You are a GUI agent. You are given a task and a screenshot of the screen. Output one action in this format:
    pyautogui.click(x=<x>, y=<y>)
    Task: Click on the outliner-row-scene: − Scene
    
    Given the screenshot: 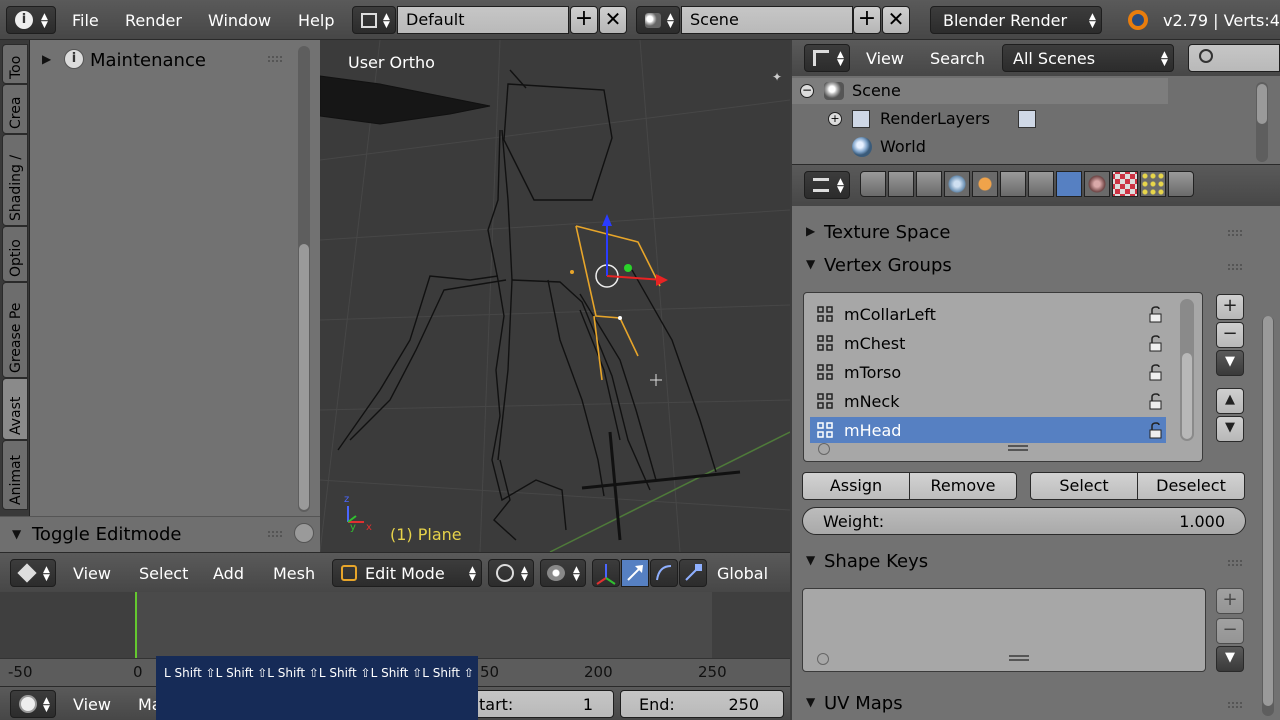 What is the action you would take?
    pyautogui.click(x=980, y=91)
    